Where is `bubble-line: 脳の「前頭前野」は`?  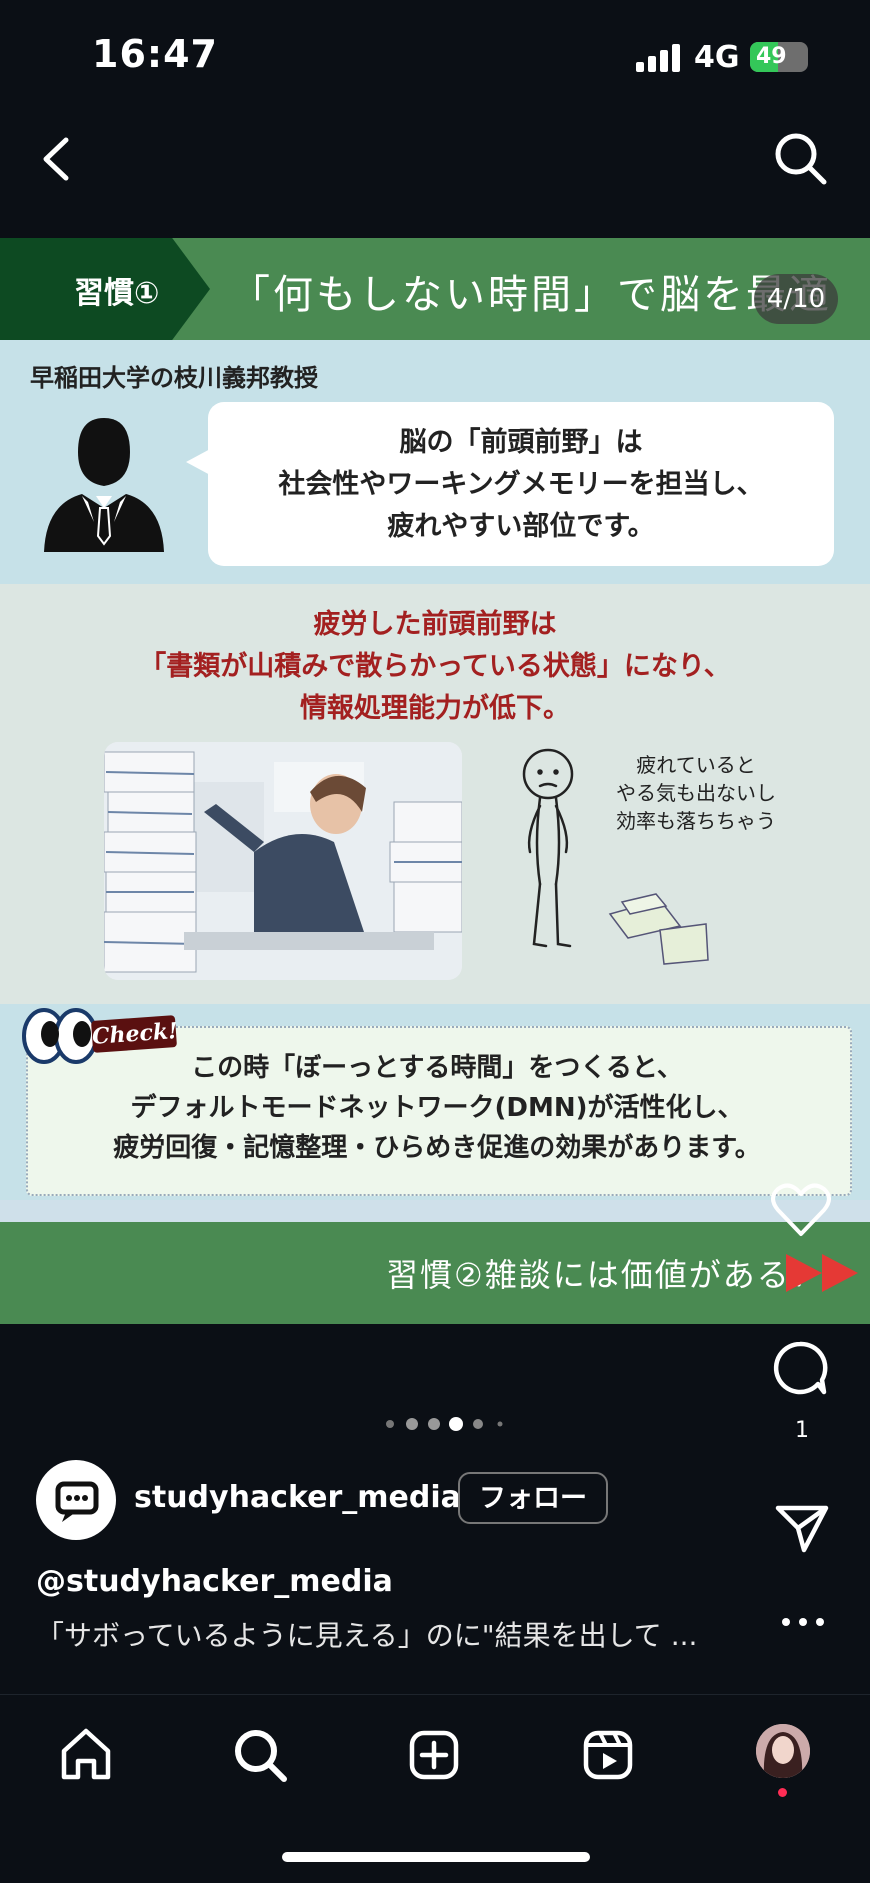
bubble-line: 脳の「前頭前野」は is located at coordinates (521, 442).